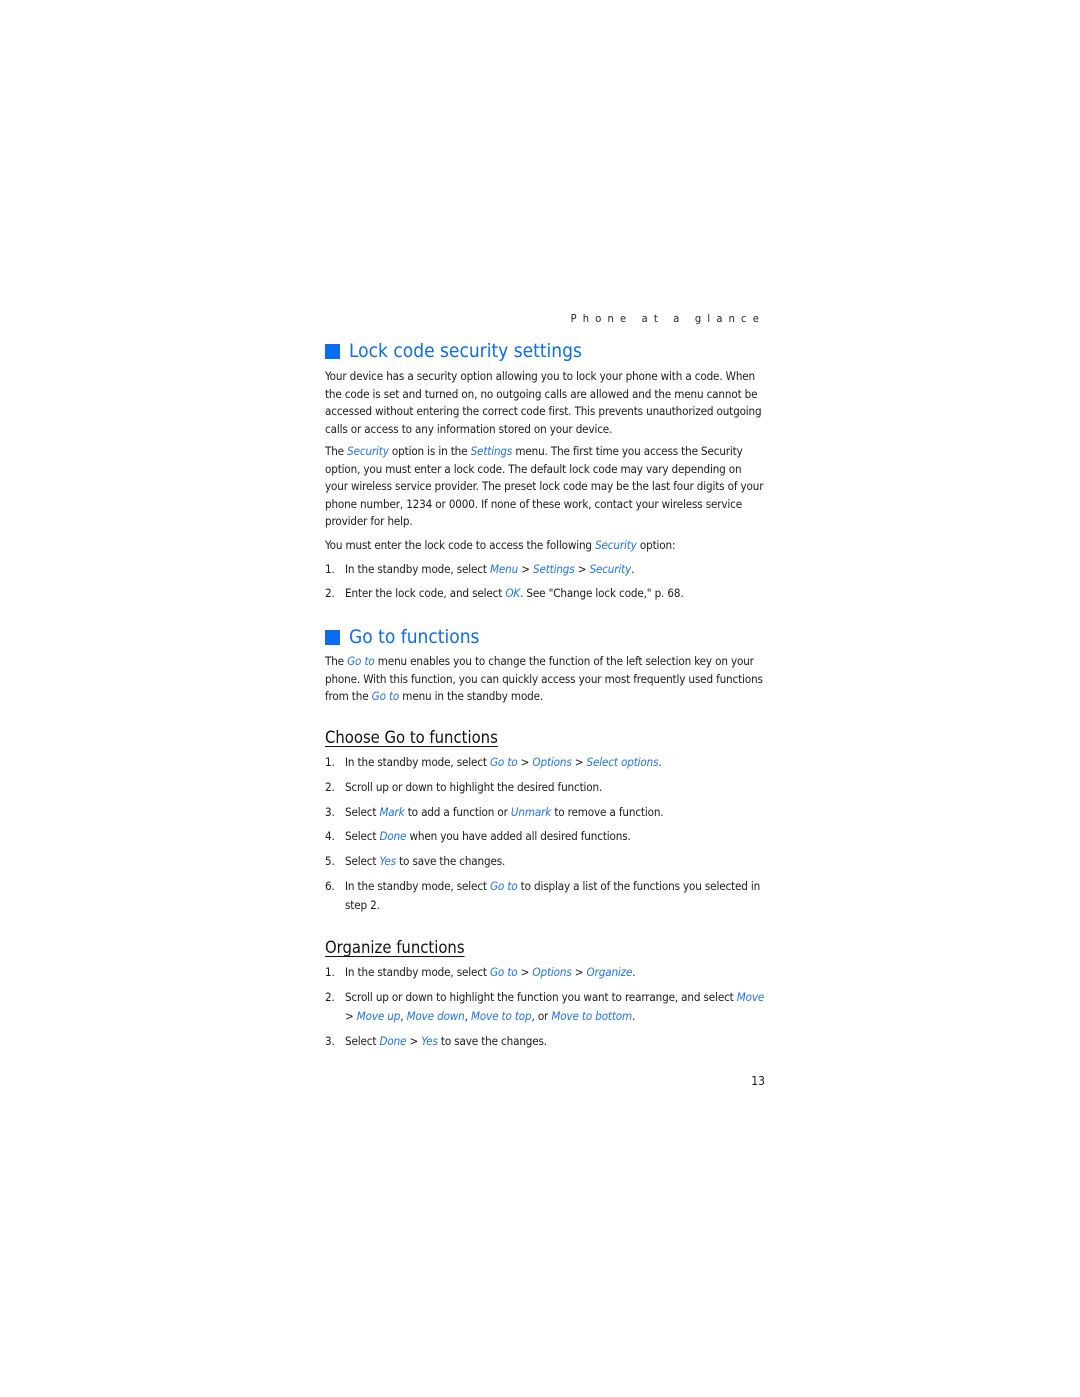  What do you see at coordinates (556, 861) in the screenshot?
I see `step-text: Select Yes to save the changes.` at bounding box center [556, 861].